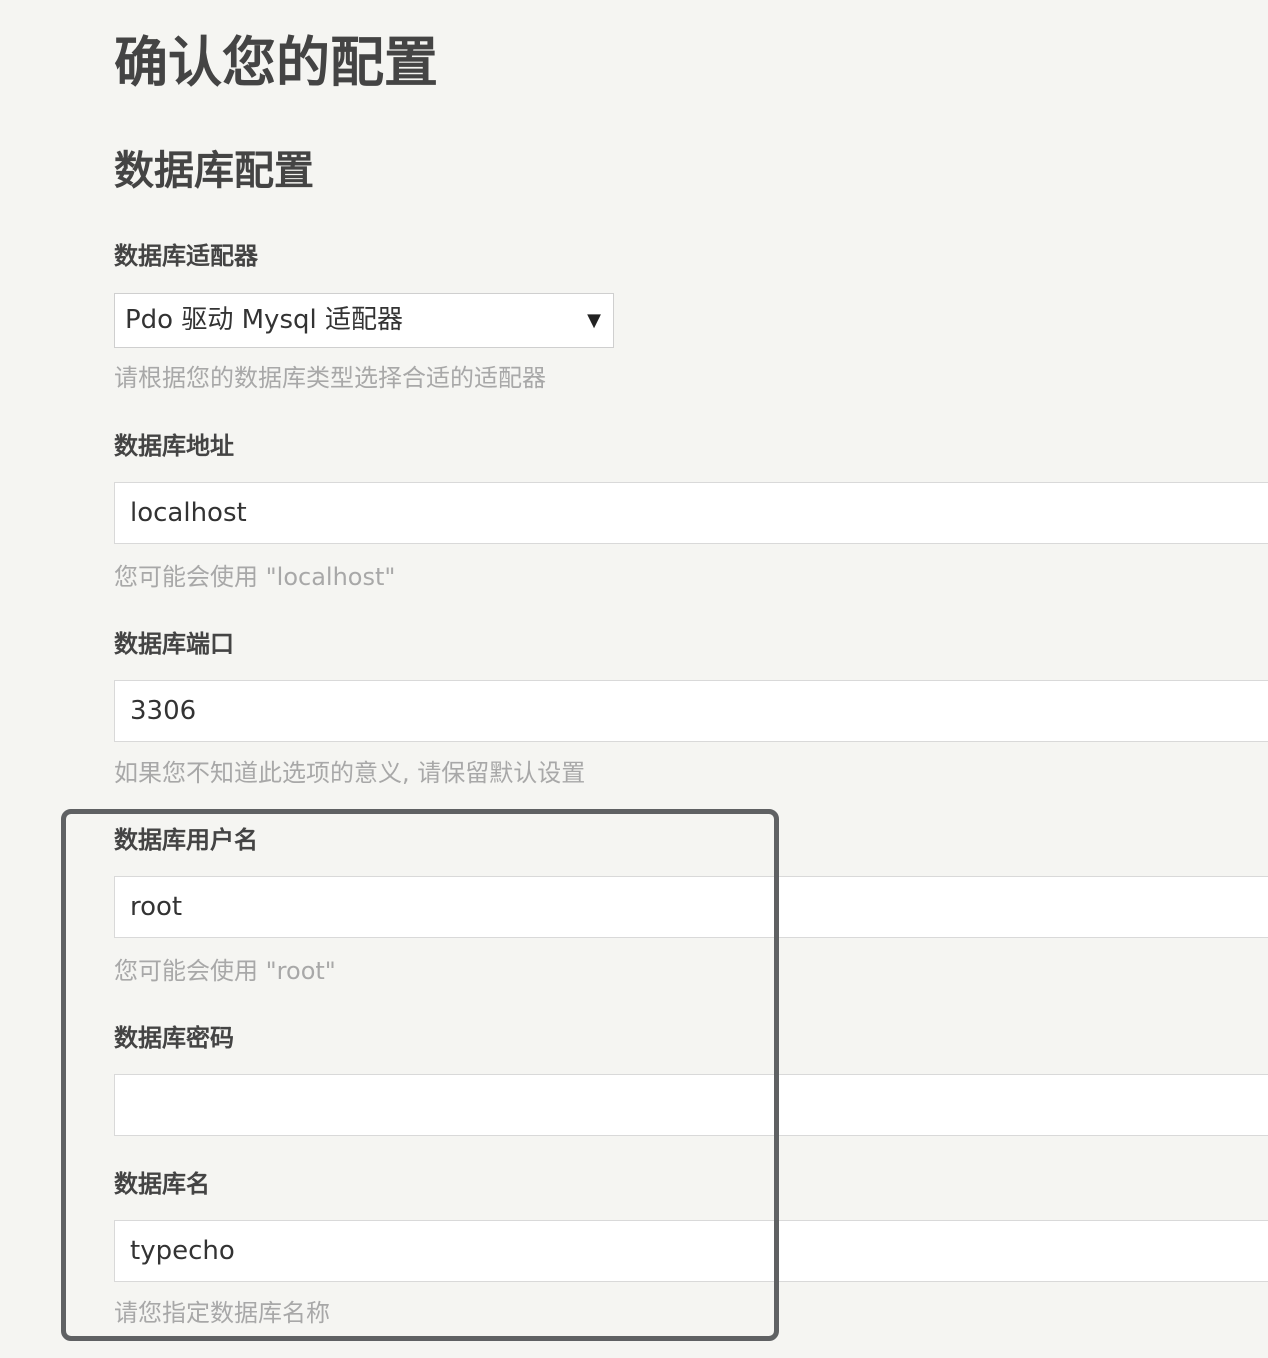  Describe the element at coordinates (691, 1105) in the screenshot. I see `password-input` at that location.